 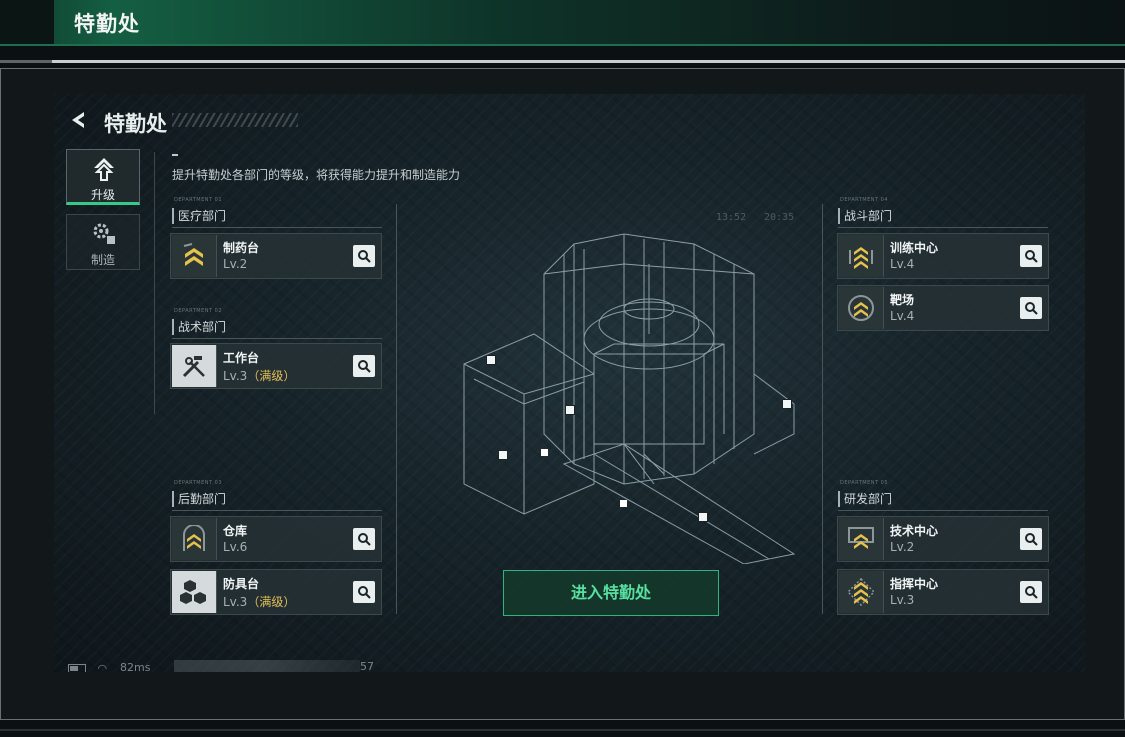 What do you see at coordinates (914, 248) in the screenshot?
I see `building-name: 训练中心` at bounding box center [914, 248].